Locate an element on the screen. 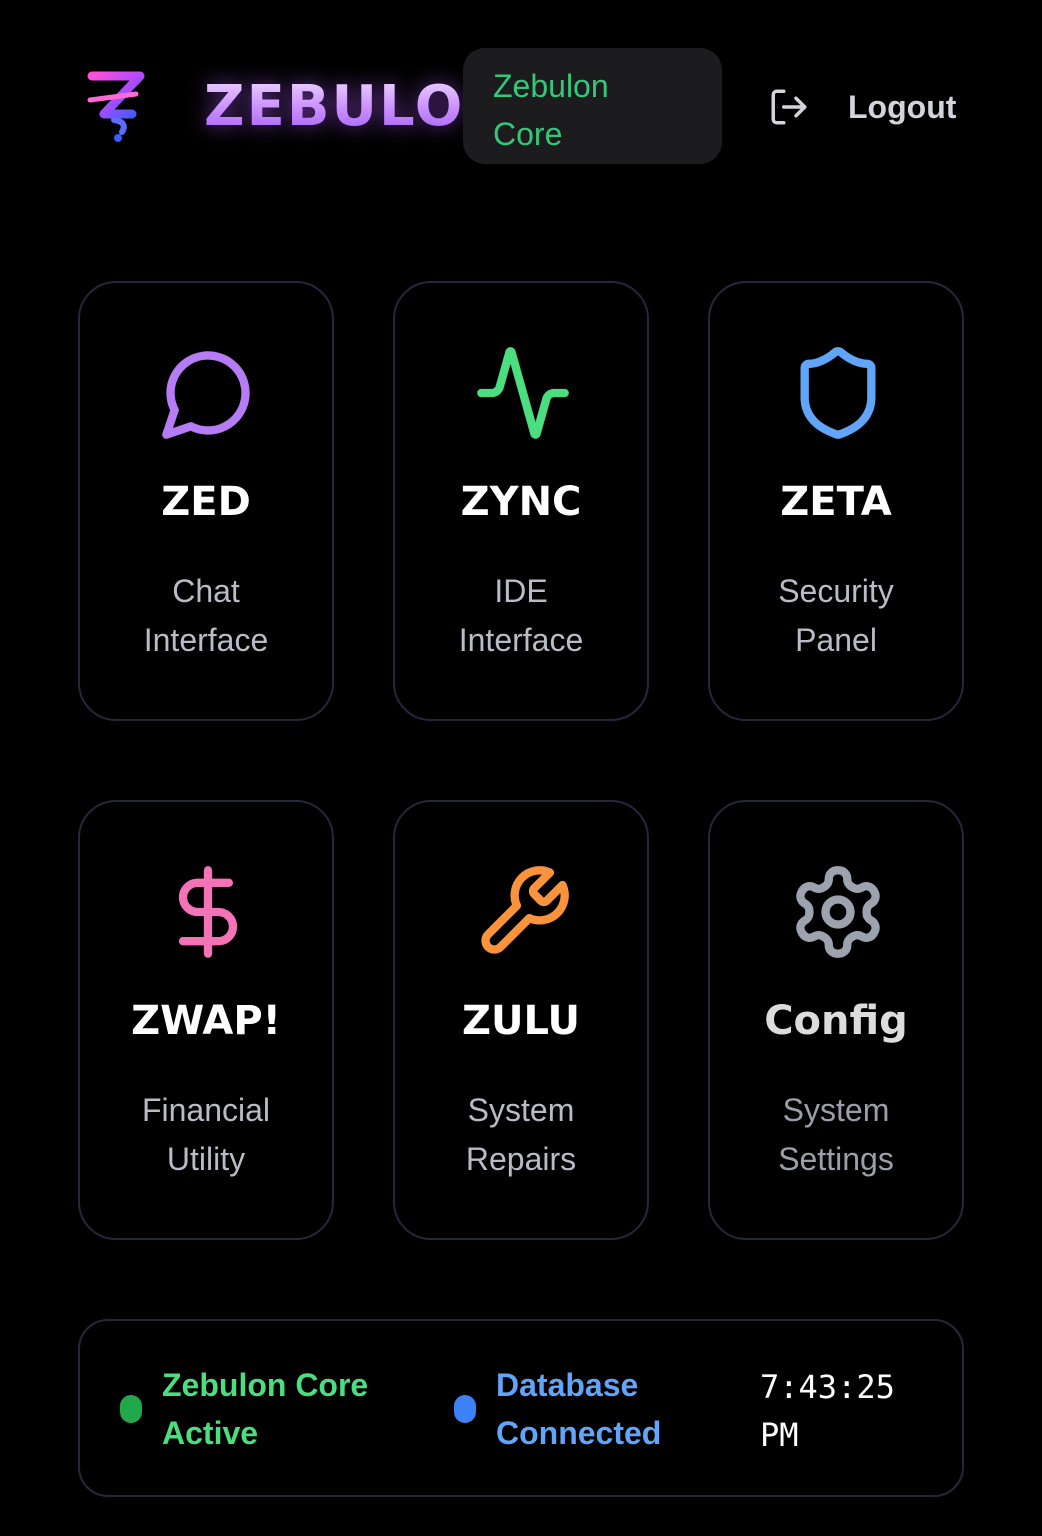  card-title: Config is located at coordinates (836, 1021).